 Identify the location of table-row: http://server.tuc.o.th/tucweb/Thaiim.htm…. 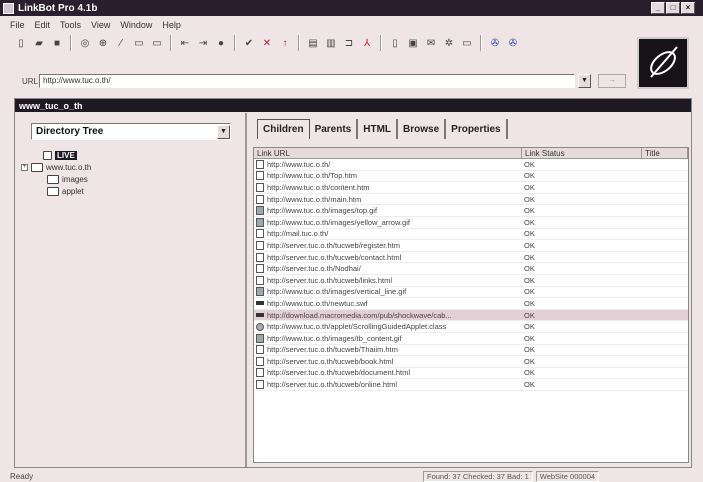
(471, 351).